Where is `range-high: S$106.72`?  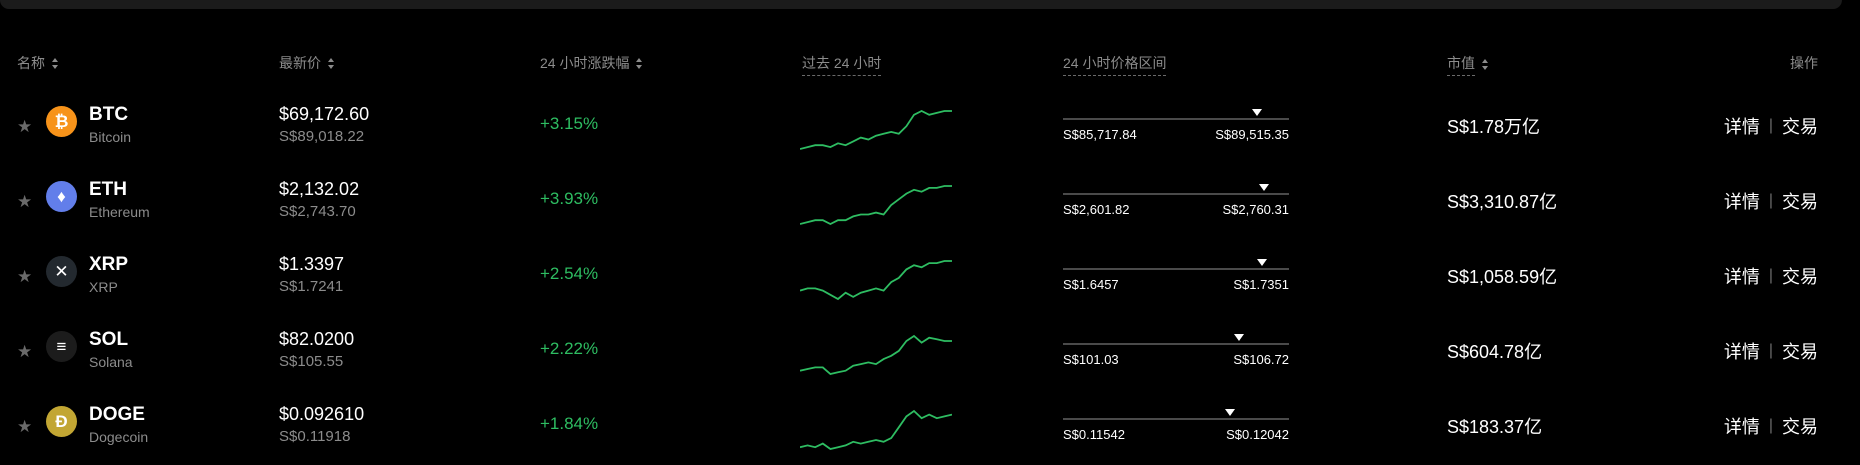
range-high: S$106.72 is located at coordinates (1261, 359).